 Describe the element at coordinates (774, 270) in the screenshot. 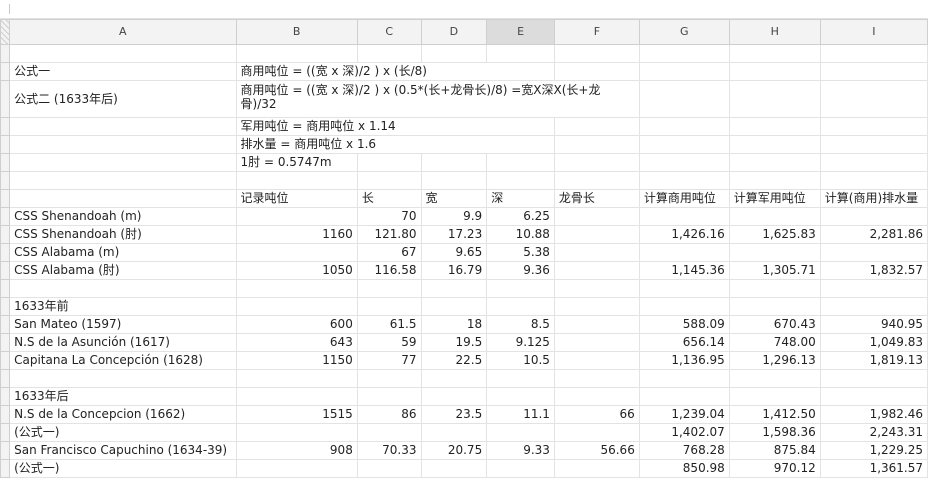

I see `calc-military-cell: 1,305.71` at that location.